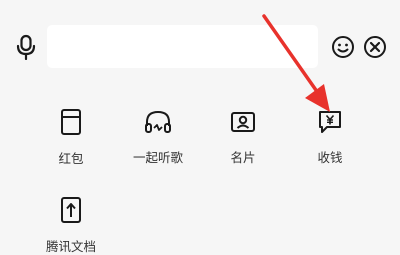 Image resolution: width=400 pixels, height=255 pixels. I want to click on listen-together-tile: 一起听歌, so click(158, 131).